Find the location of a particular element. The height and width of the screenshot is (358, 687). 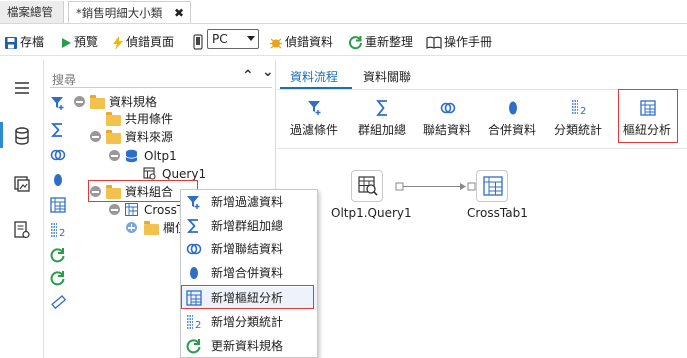

filter-condition-button: 過濾條件 is located at coordinates (314, 119).